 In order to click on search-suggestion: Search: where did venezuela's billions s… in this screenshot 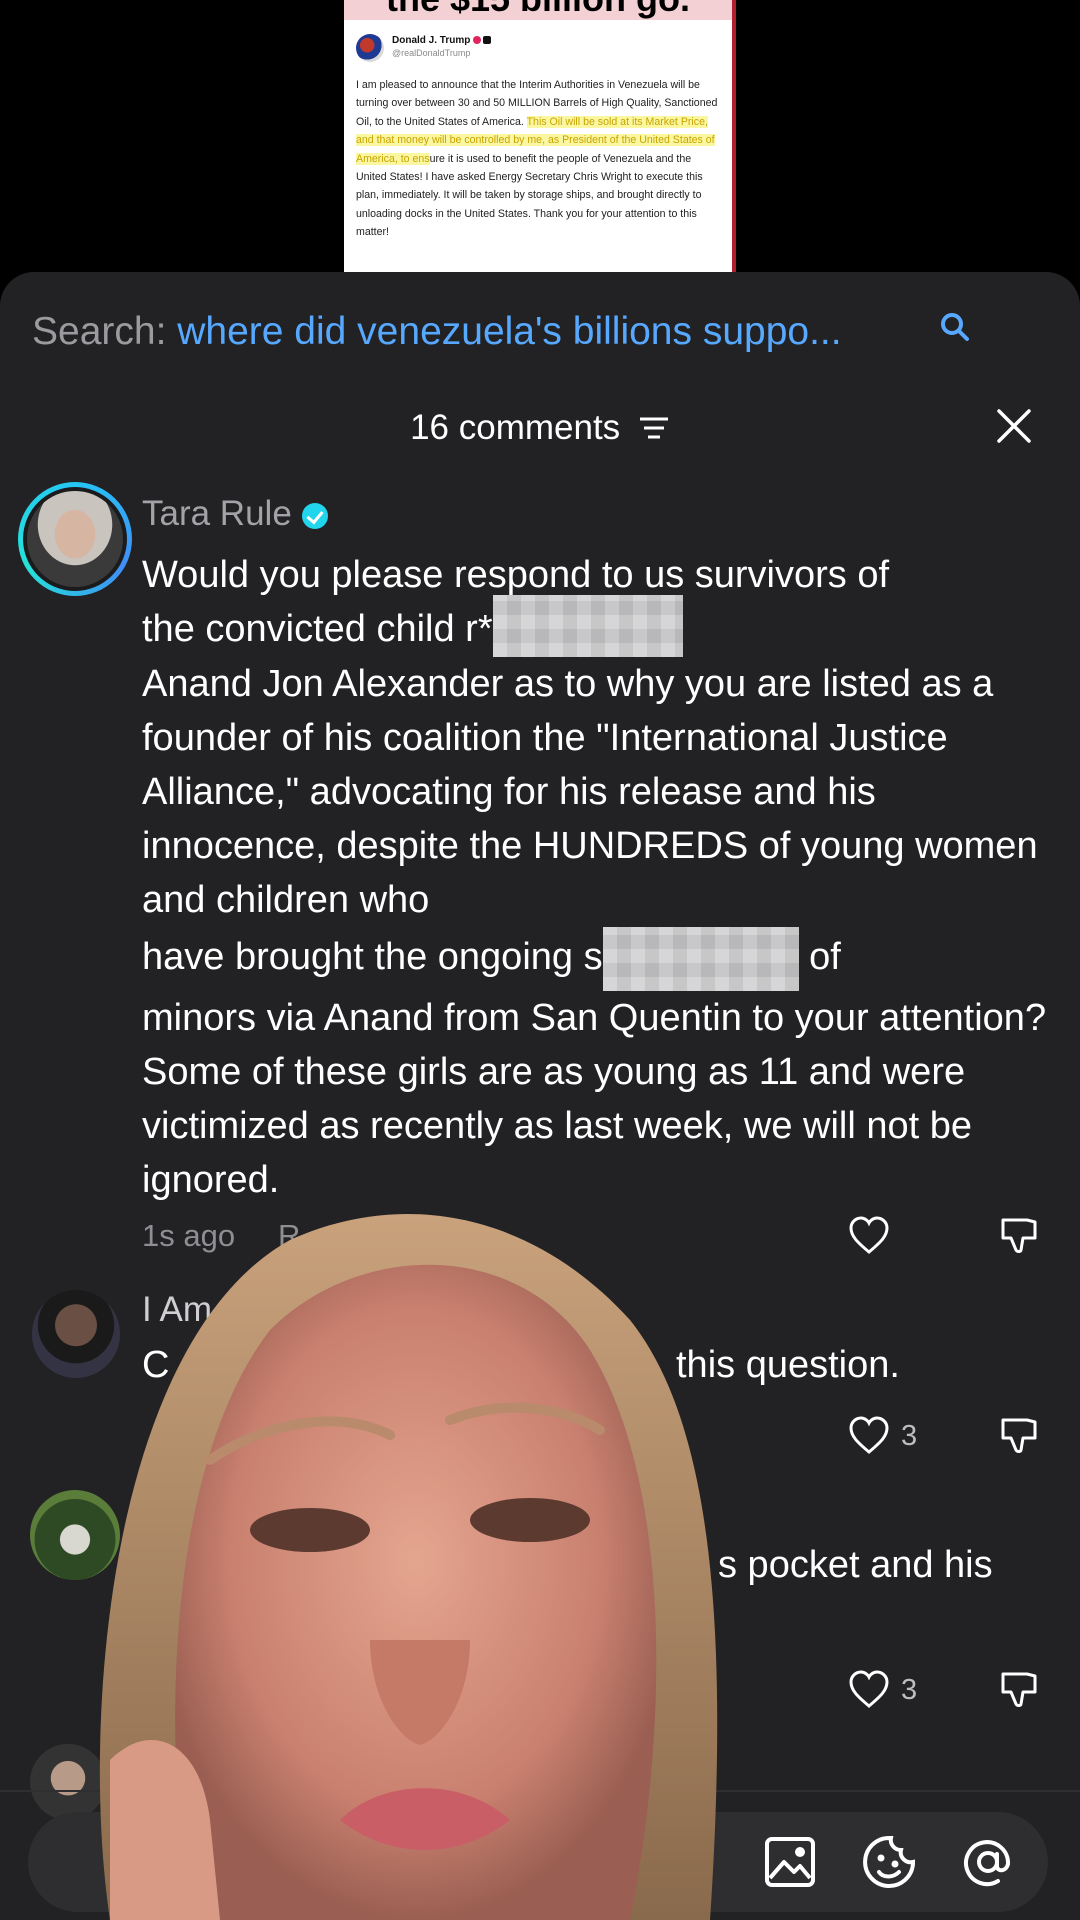, I will do `click(537, 334)`.